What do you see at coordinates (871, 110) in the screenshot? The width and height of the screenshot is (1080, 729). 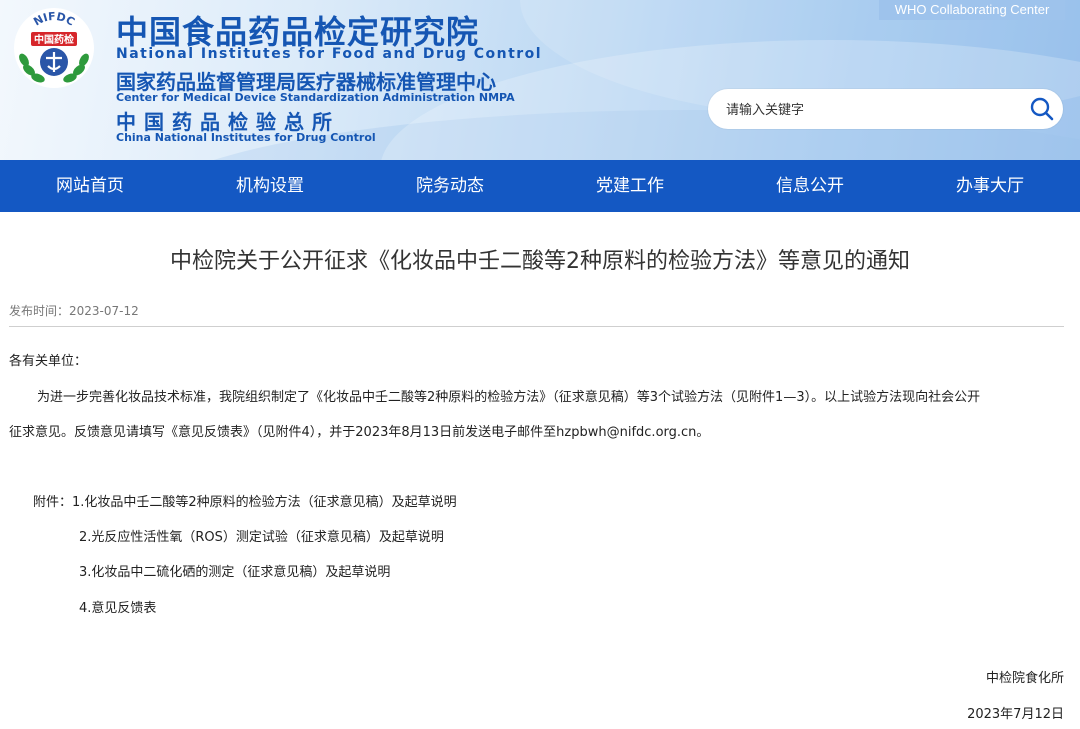 I see `search-input` at bounding box center [871, 110].